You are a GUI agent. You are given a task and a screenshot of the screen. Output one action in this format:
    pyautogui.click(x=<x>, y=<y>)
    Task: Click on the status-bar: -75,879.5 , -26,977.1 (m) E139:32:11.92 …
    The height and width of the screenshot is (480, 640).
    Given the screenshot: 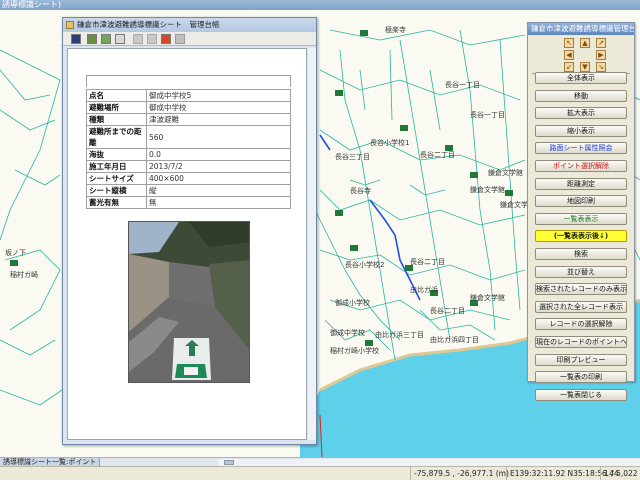 What is the action you would take?
    pyautogui.click(x=320, y=473)
    